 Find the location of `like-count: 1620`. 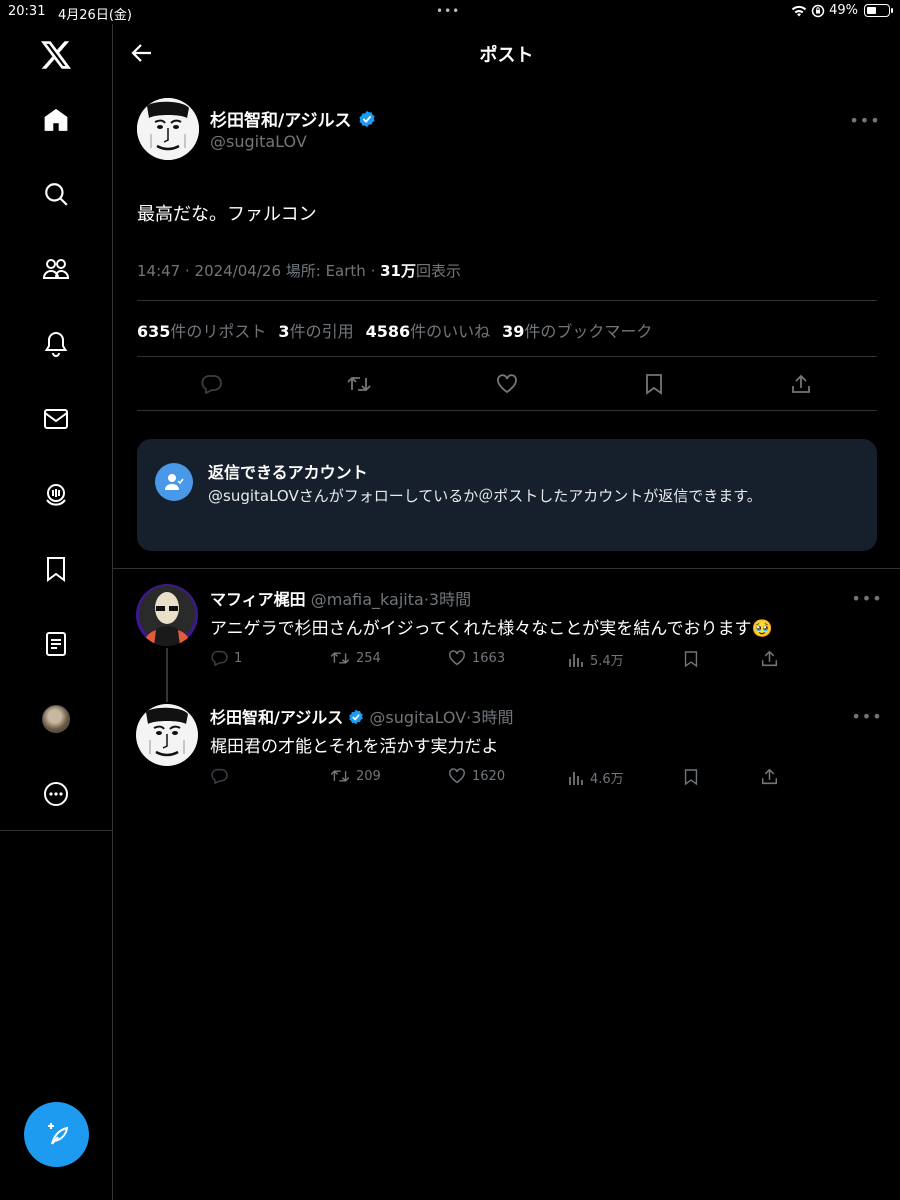

like-count: 1620 is located at coordinates (489, 776).